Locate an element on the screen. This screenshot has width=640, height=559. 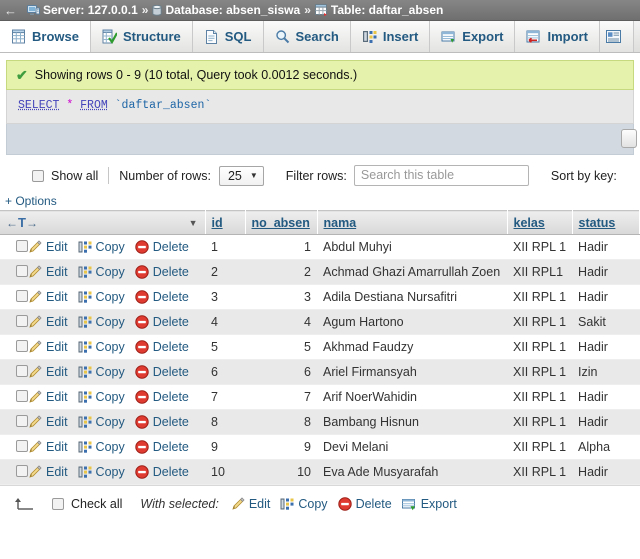
filter-rows-input: Search this table is located at coordinates (441, 175).